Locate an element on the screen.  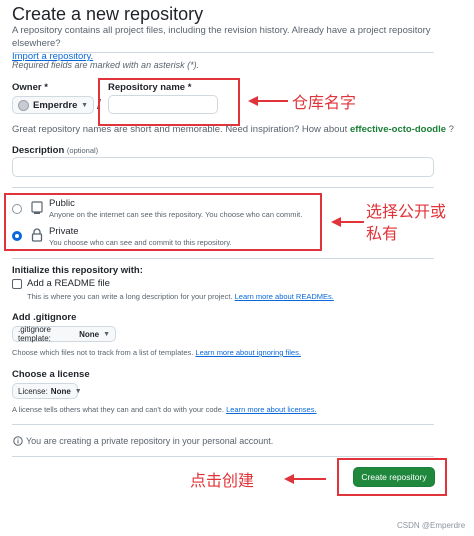
annotation-visibility-line2: 私有 is located at coordinates (382, 233).